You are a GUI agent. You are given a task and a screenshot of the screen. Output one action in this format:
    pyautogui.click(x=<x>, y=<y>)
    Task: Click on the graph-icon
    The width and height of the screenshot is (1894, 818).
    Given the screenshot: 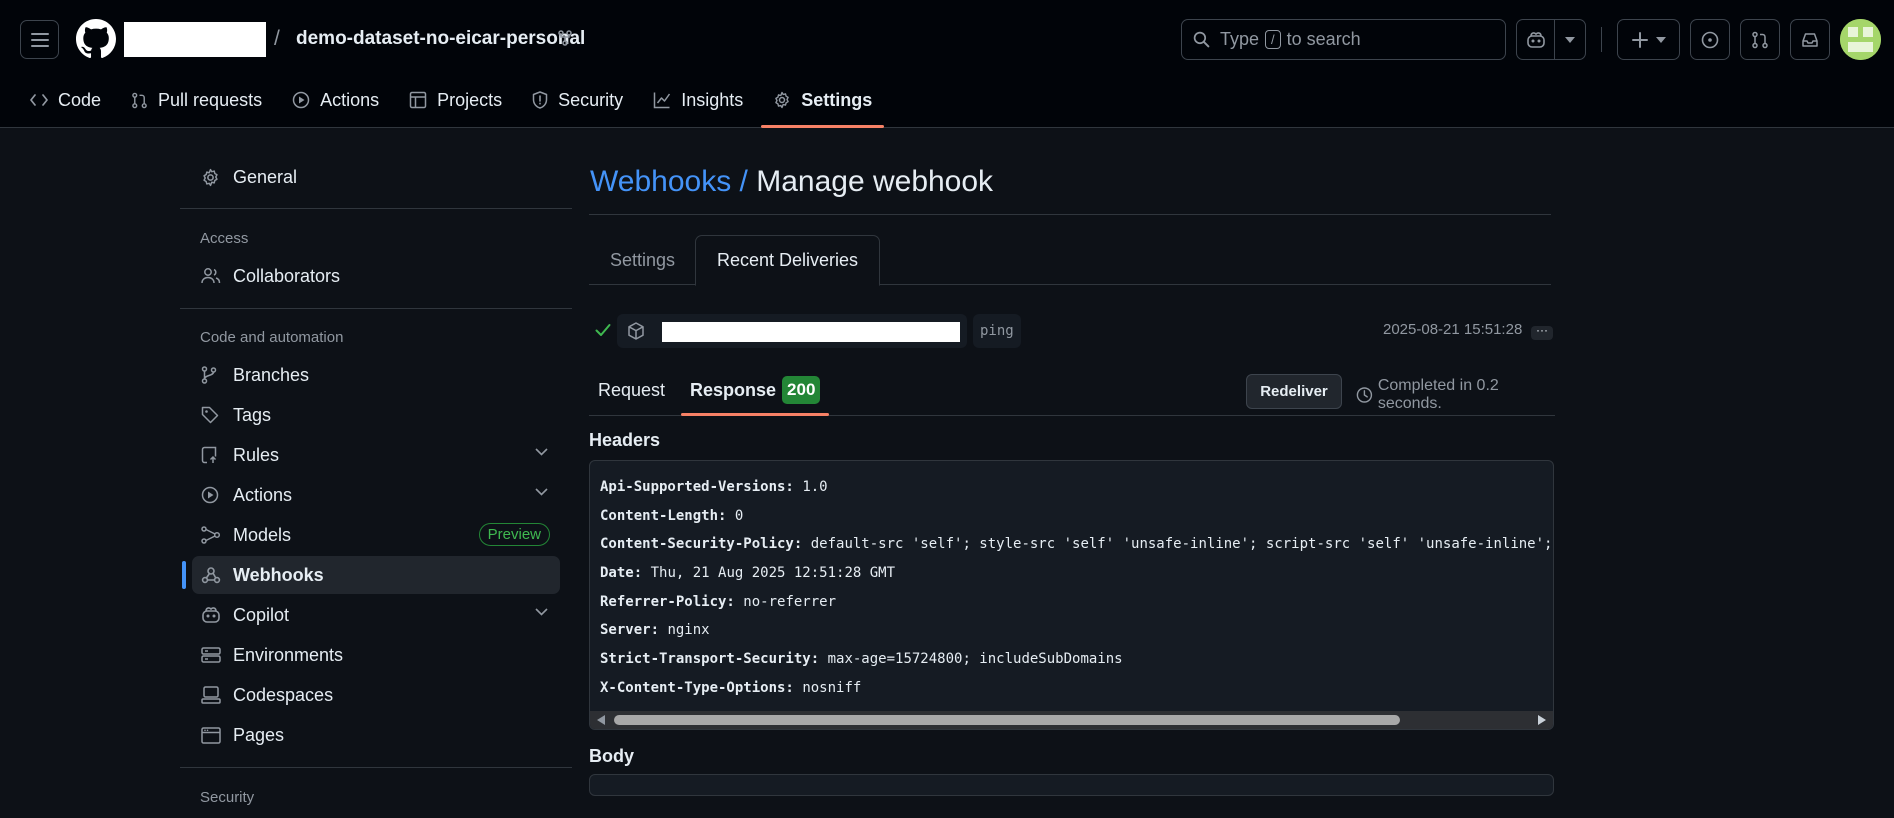 What is the action you would take?
    pyautogui.click(x=662, y=100)
    